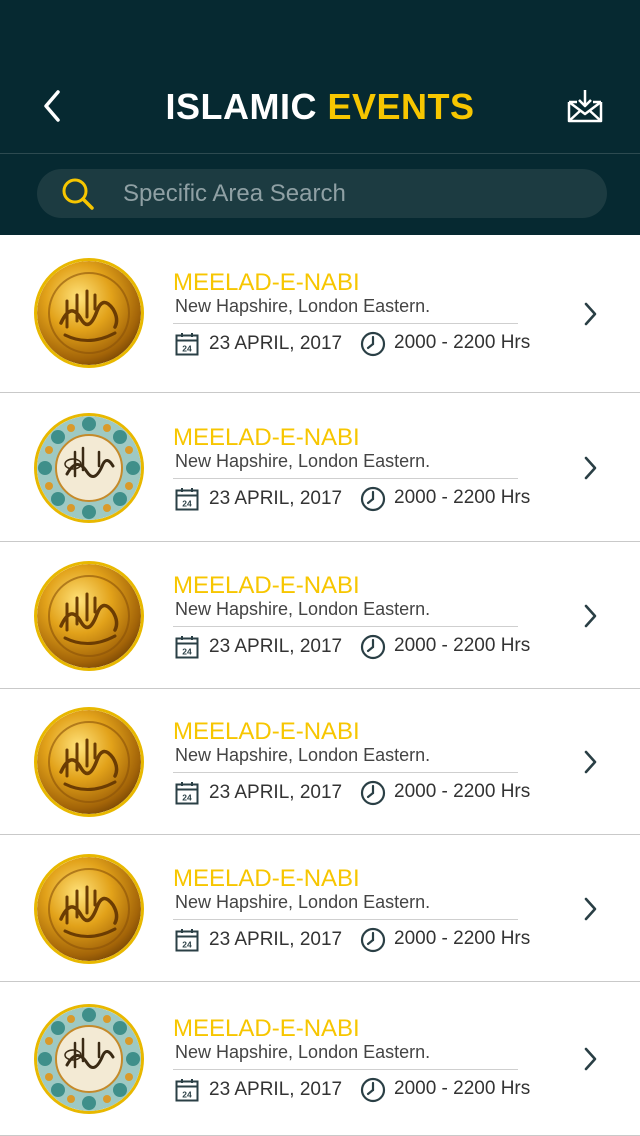 This screenshot has width=640, height=1136. What do you see at coordinates (320, 153) in the screenshot?
I see `header-divider` at bounding box center [320, 153].